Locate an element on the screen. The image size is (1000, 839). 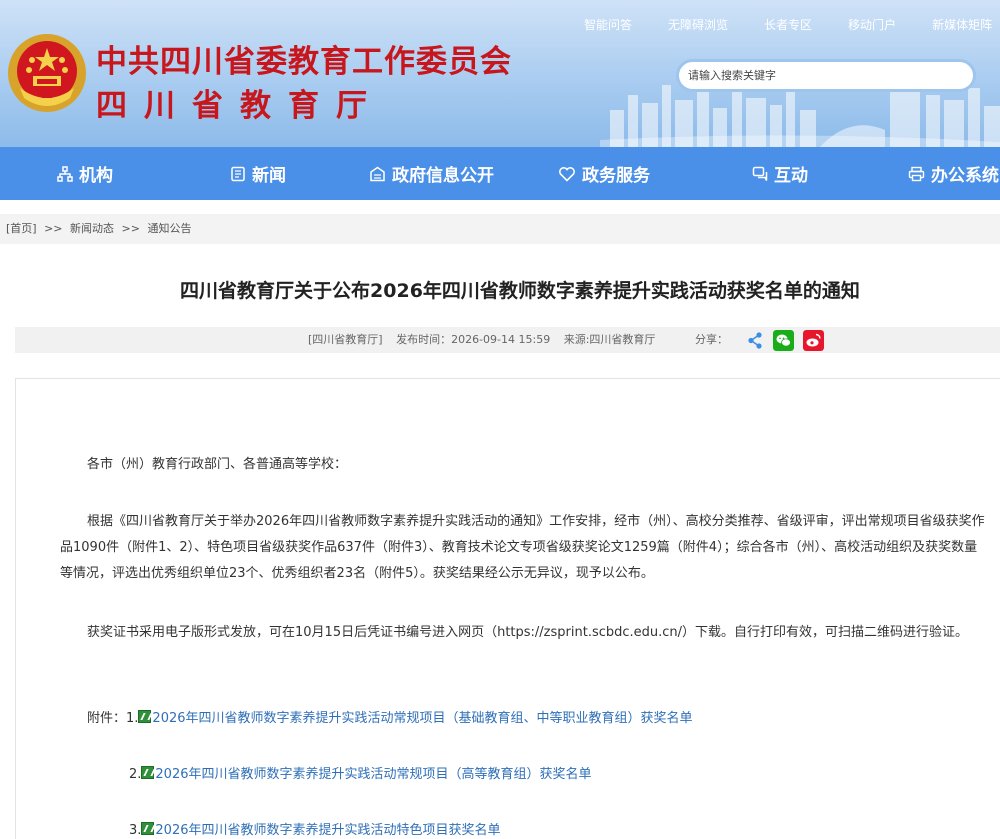
top-link-smart-qa: 智能问答 is located at coordinates (608, 24).